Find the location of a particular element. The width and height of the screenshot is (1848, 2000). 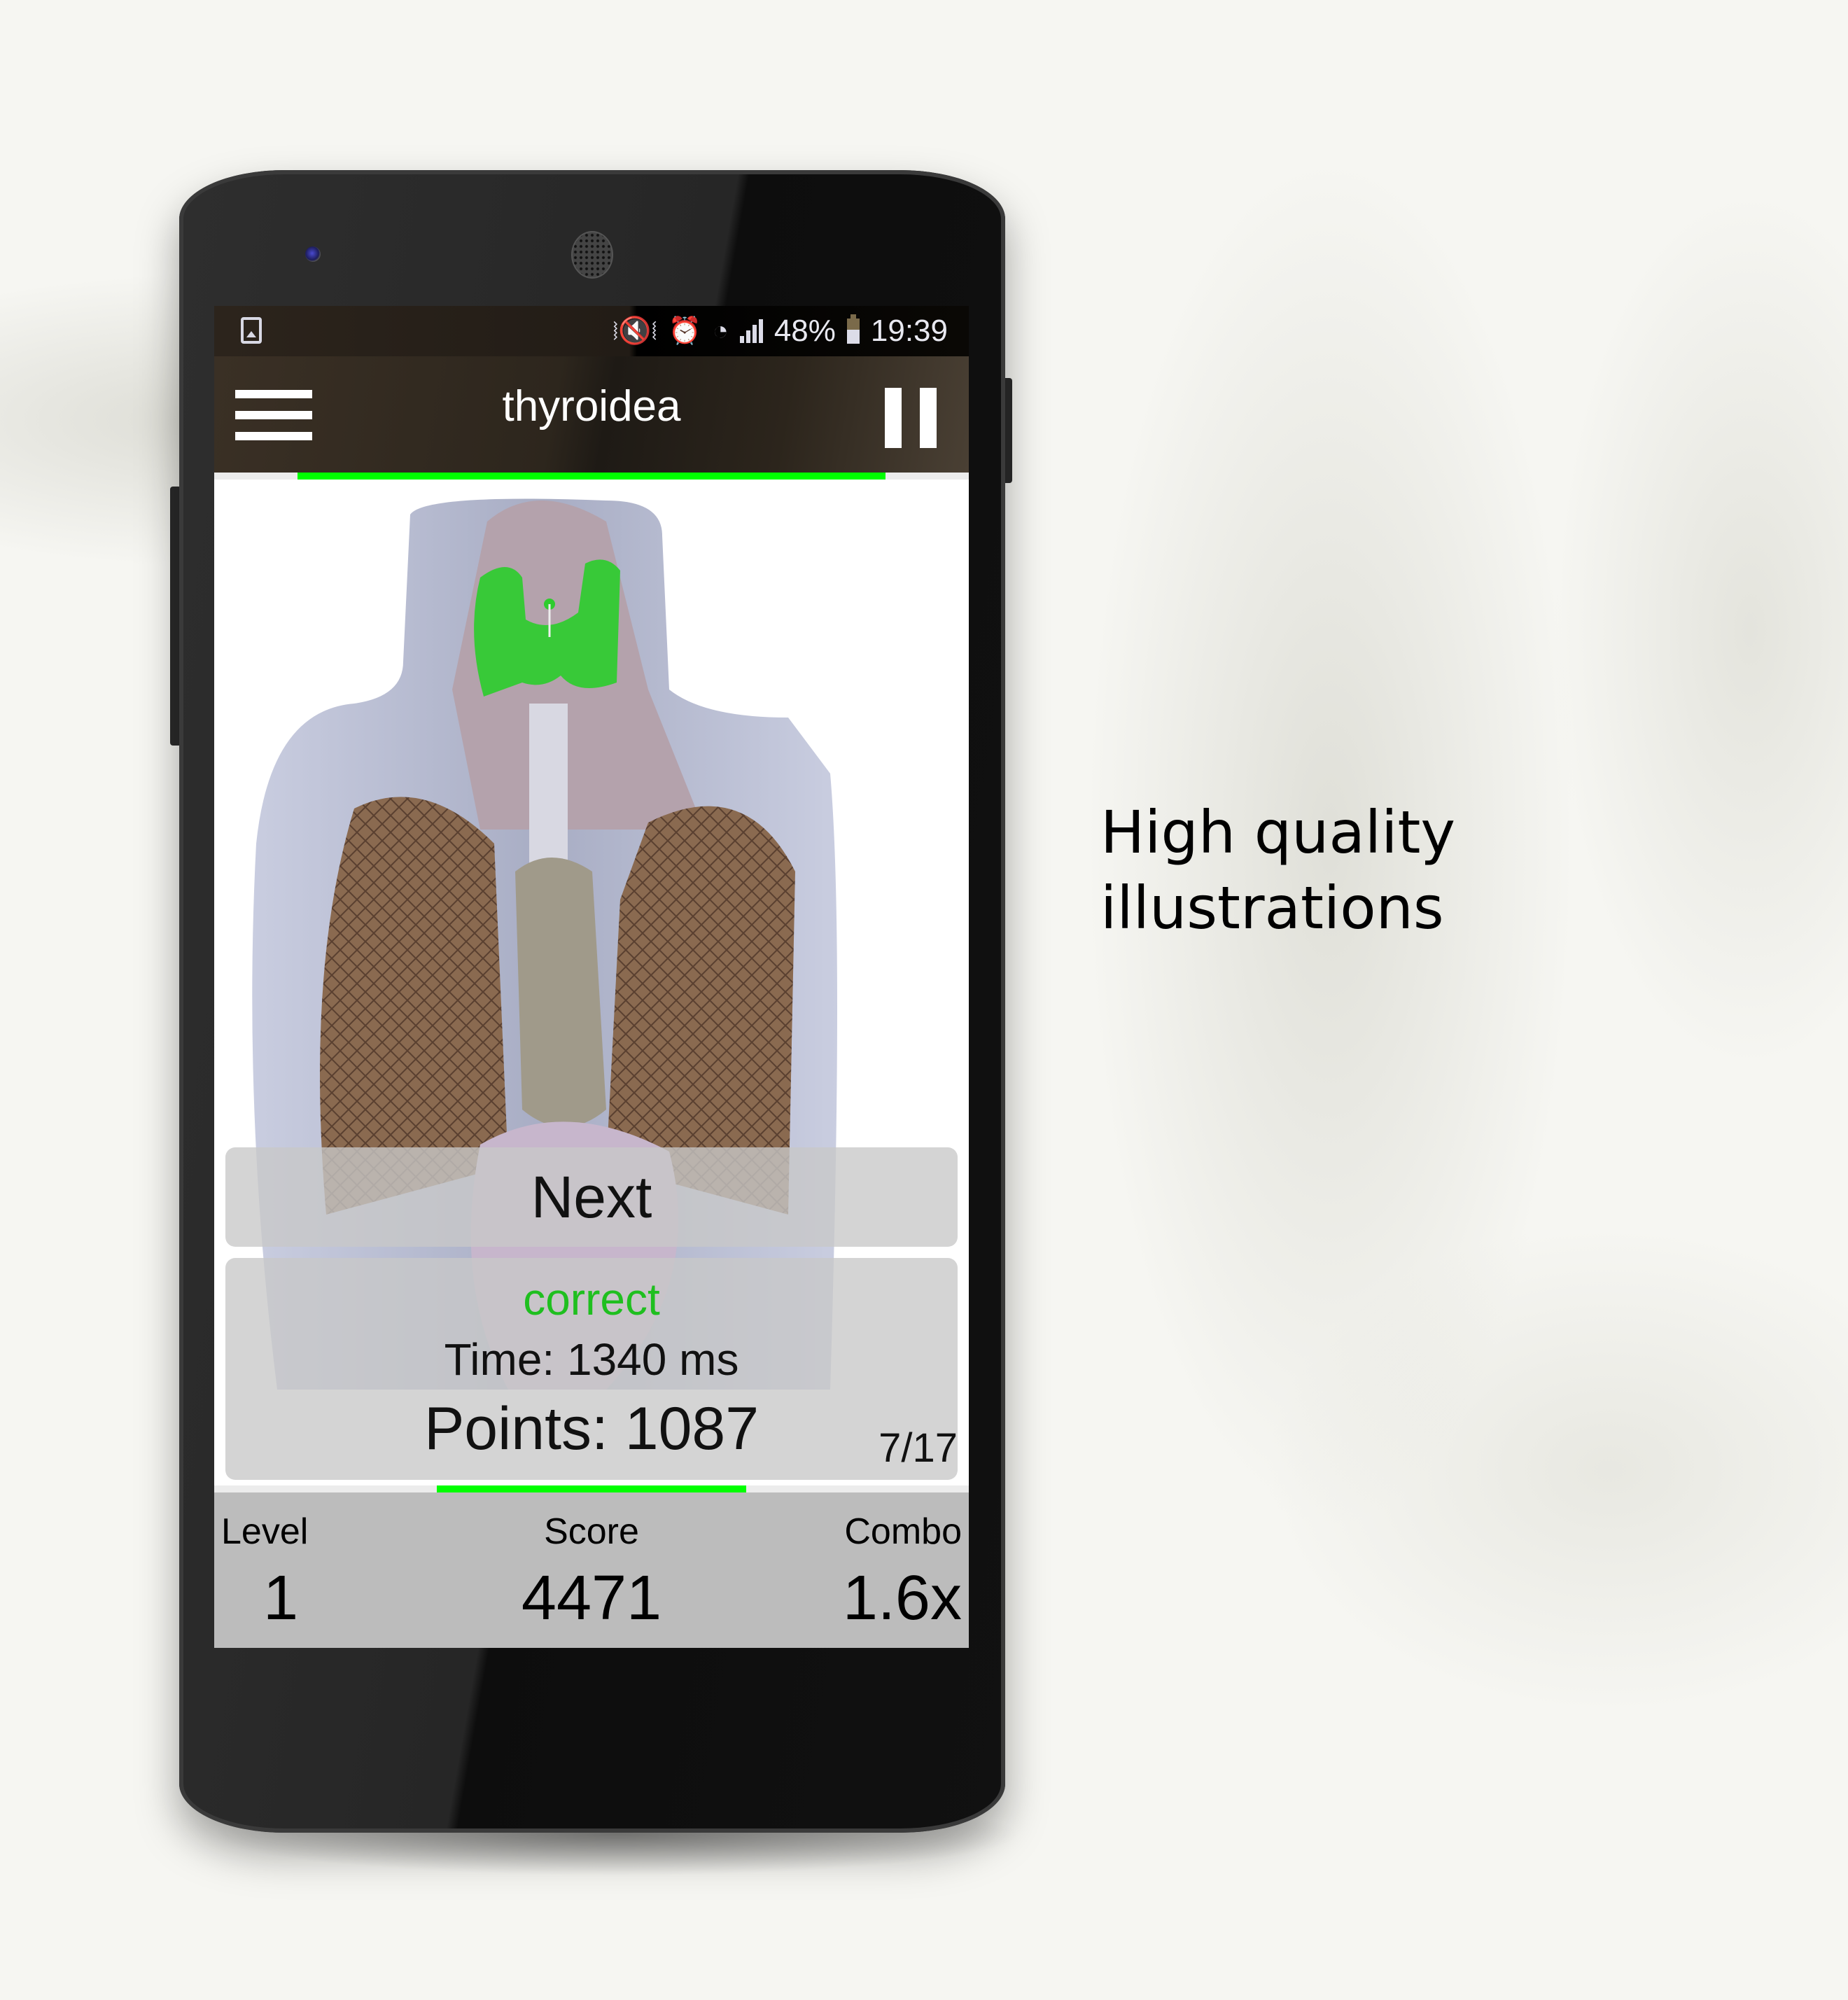

stats-panel: Level 1 Score 4471 Combo 1.6x is located at coordinates (591, 1570).